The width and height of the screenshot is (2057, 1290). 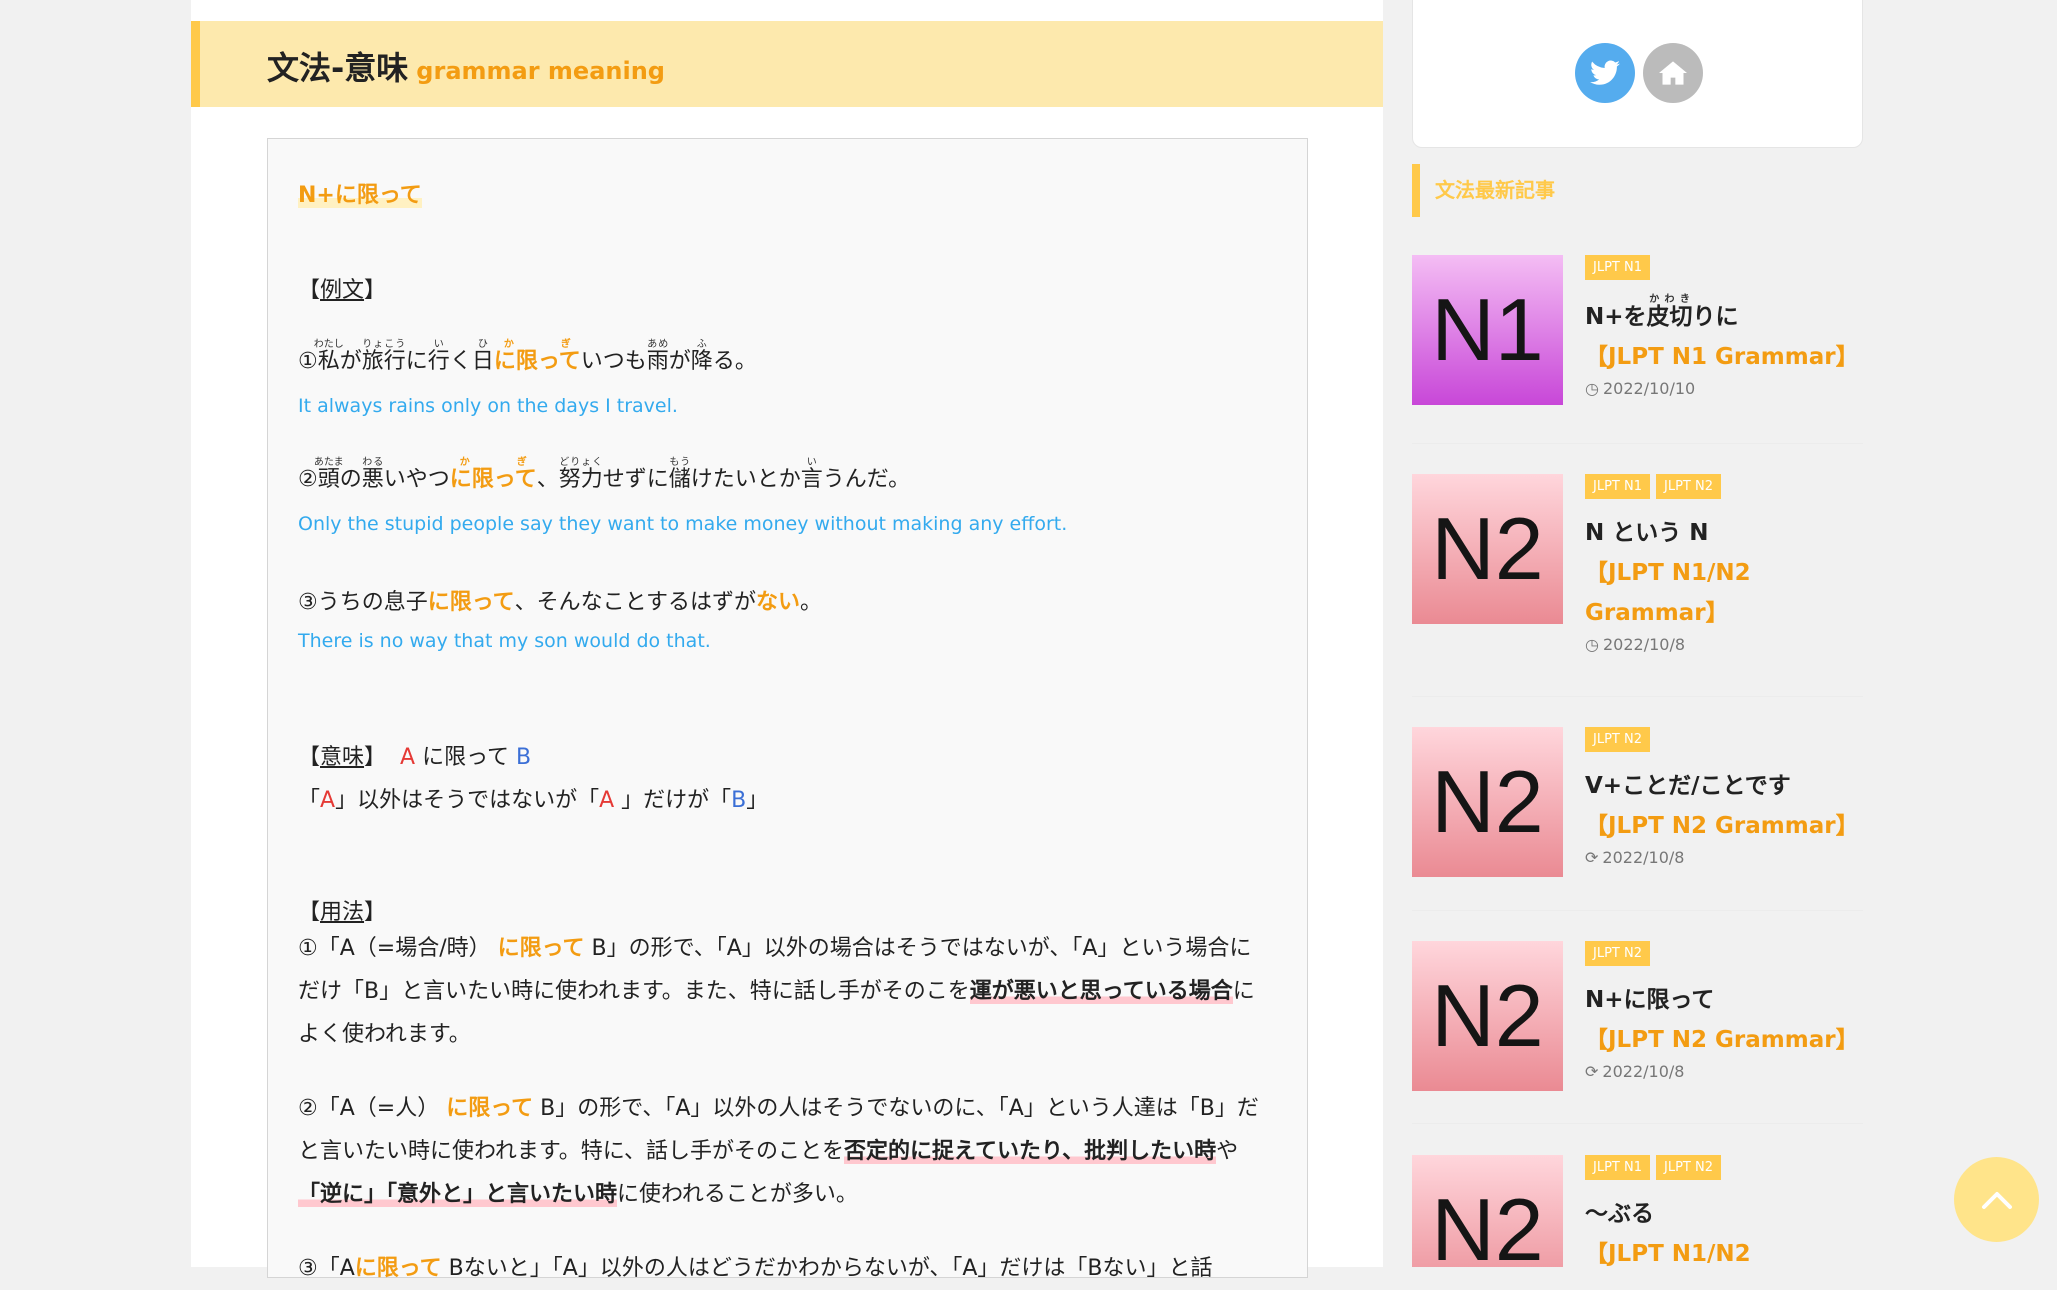 I want to click on pattern-title: N+に限って, so click(x=360, y=195).